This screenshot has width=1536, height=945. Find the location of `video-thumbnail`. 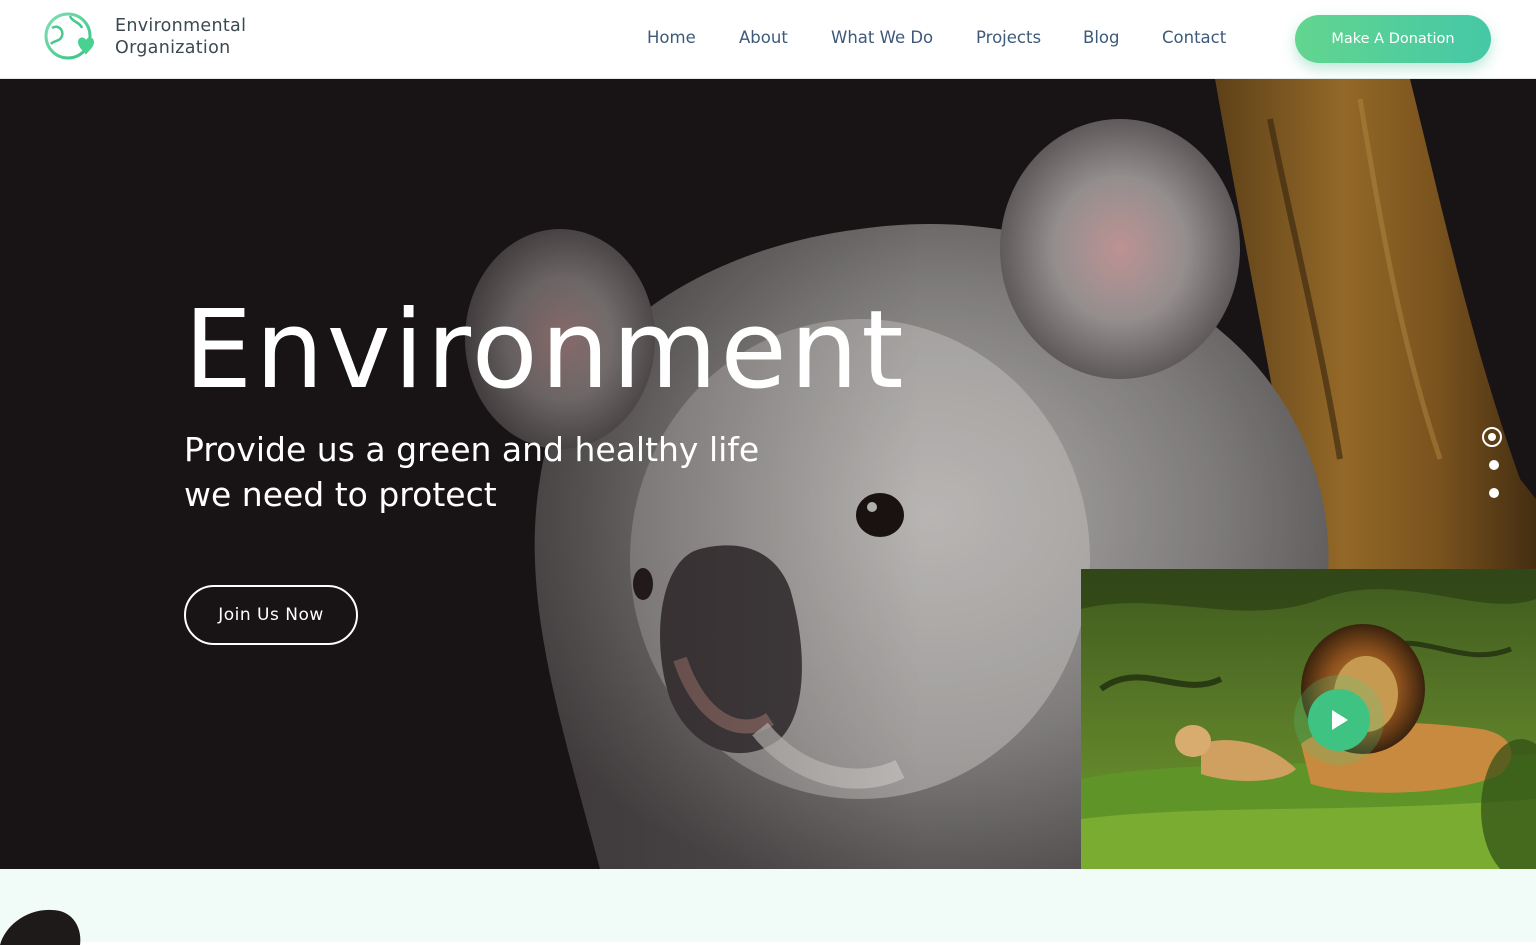

video-thumbnail is located at coordinates (1308, 719).